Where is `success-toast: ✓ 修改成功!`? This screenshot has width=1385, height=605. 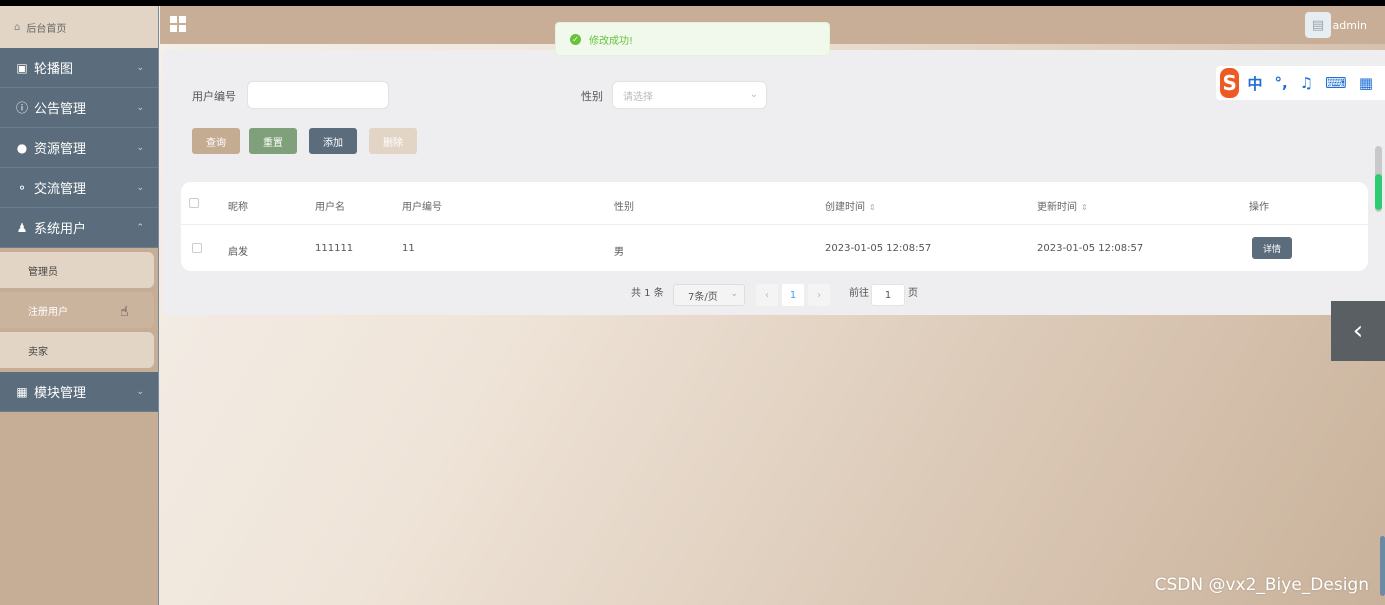 success-toast: ✓ 修改成功! is located at coordinates (692, 39).